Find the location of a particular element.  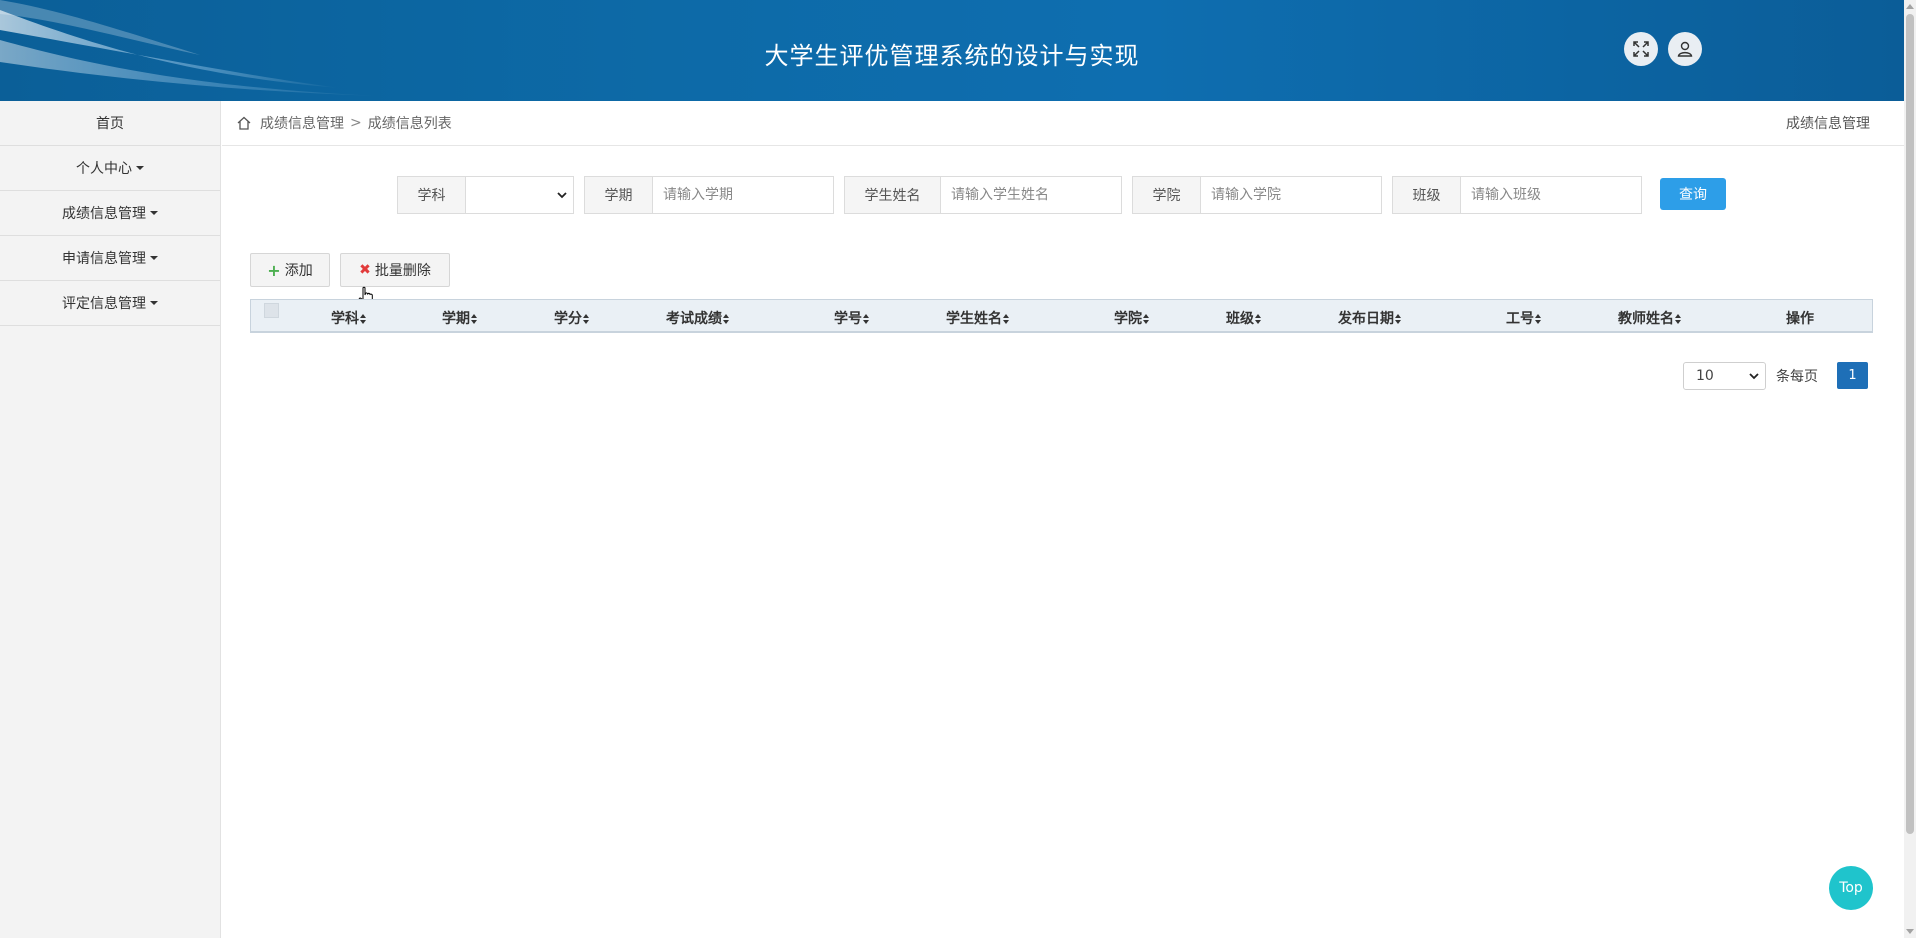

college-filter: 学院 is located at coordinates (1257, 195).